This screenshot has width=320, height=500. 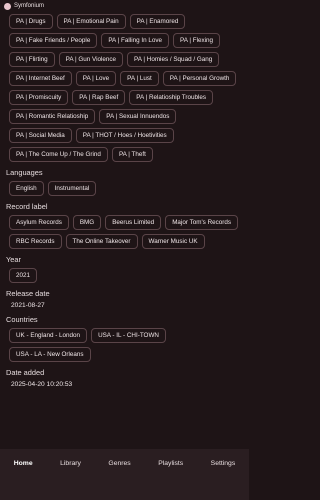 What do you see at coordinates (42, 384) in the screenshot?
I see `date-added-value: 2025-04-20 10:20:53` at bounding box center [42, 384].